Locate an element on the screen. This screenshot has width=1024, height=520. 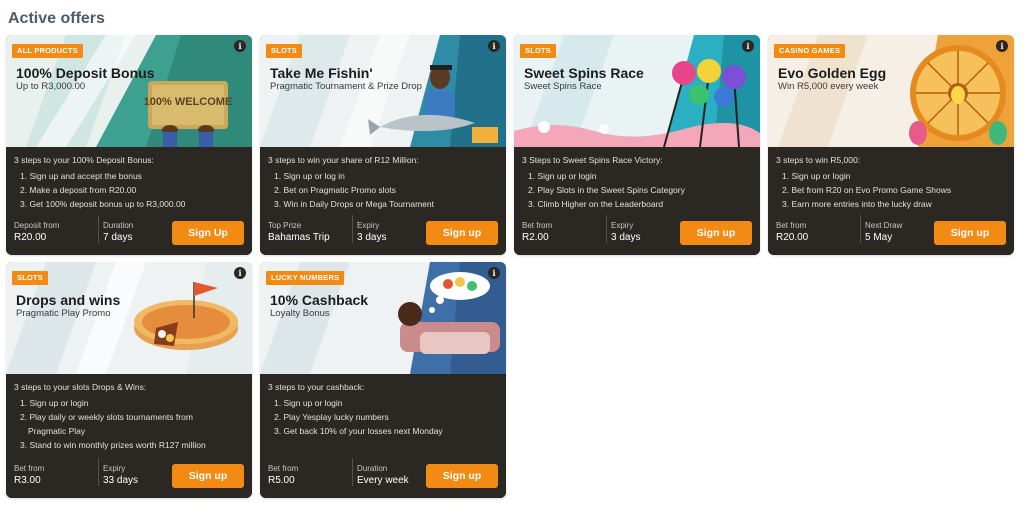
meta-bet-from: Bet from R3.00 is located at coordinates (56, 472).